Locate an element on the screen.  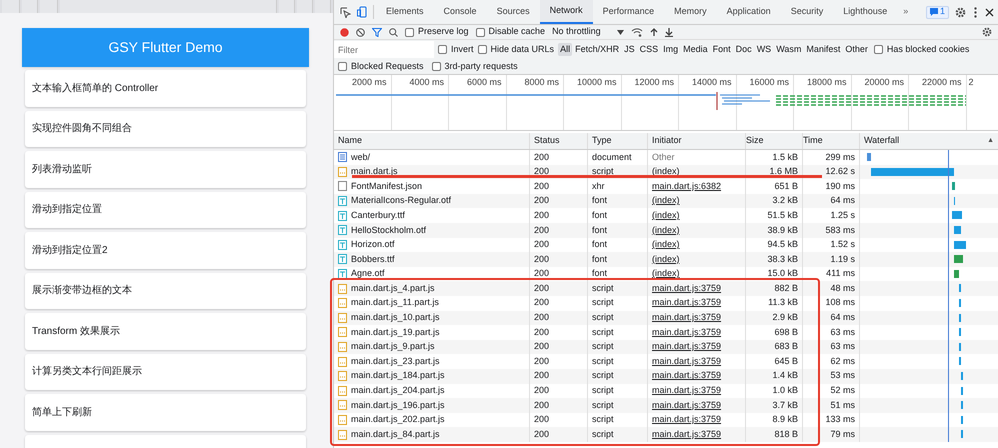
type-filter: Img is located at coordinates (670, 49).